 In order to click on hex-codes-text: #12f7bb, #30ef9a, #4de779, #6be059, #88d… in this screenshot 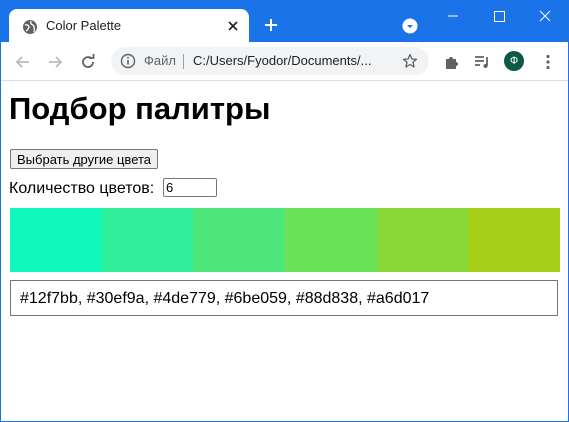, I will do `click(225, 298)`.